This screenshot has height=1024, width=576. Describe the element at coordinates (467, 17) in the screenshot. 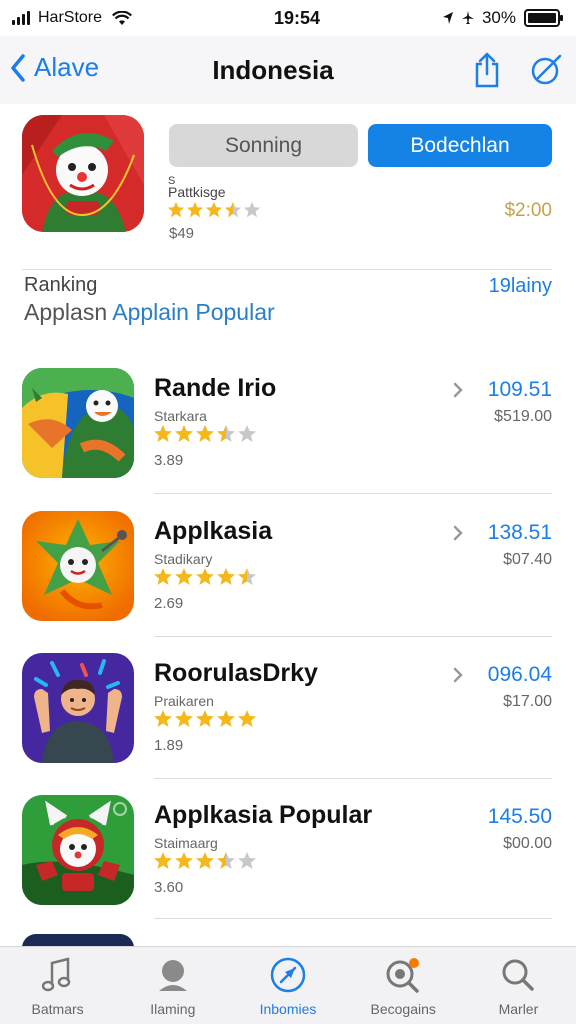

I see `airplane-icon` at that location.